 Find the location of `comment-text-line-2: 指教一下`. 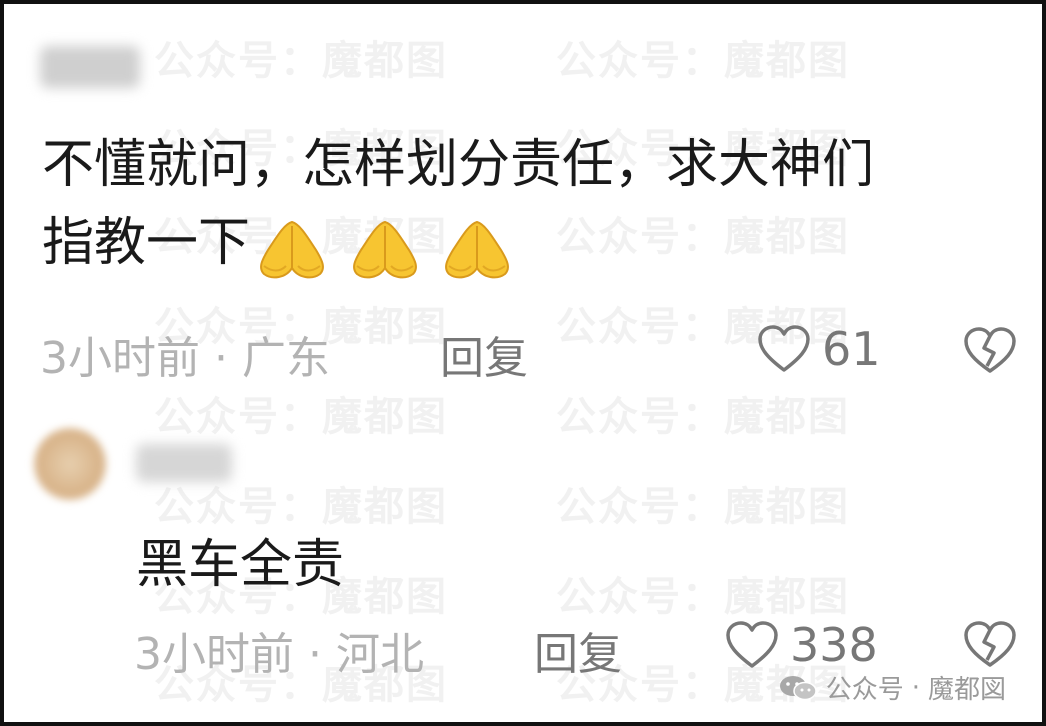

comment-text-line-2: 指教一下 is located at coordinates (146, 243).